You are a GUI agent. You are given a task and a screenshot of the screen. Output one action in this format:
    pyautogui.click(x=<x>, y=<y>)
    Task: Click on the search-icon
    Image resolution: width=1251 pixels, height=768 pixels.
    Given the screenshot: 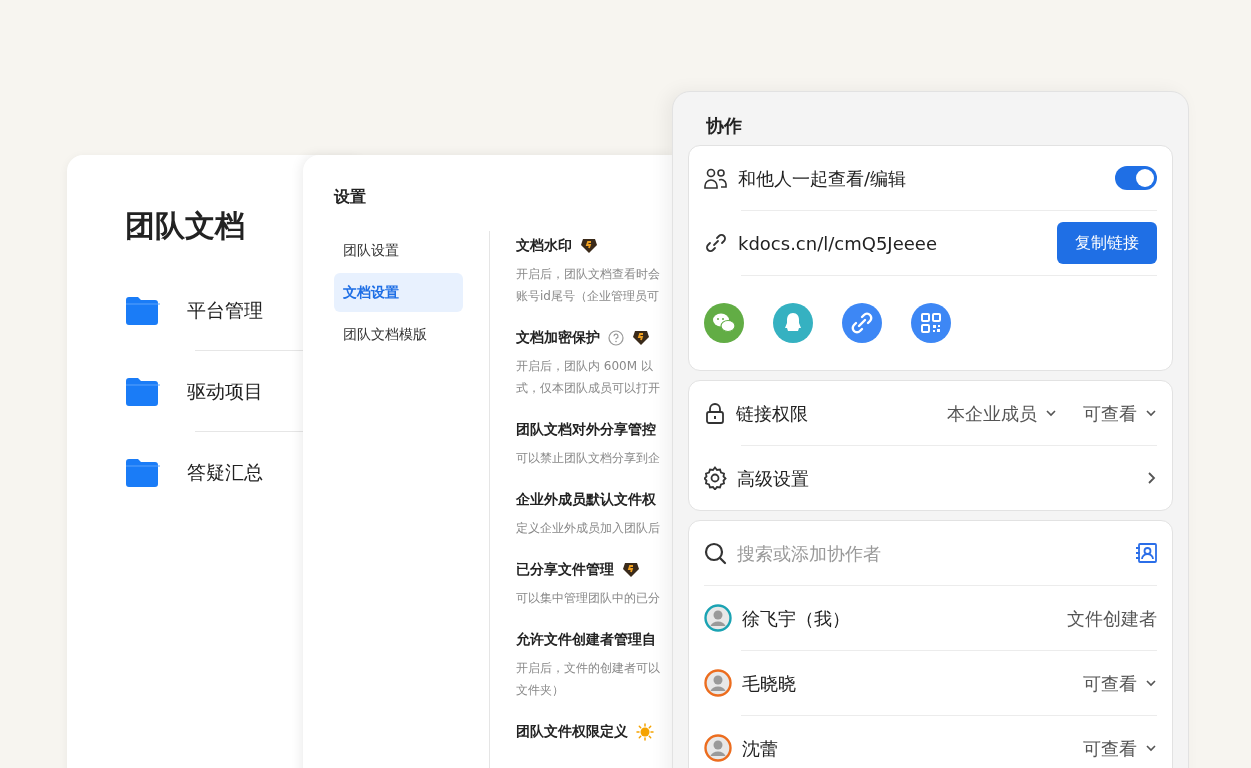 What is the action you would take?
    pyautogui.click(x=715, y=553)
    